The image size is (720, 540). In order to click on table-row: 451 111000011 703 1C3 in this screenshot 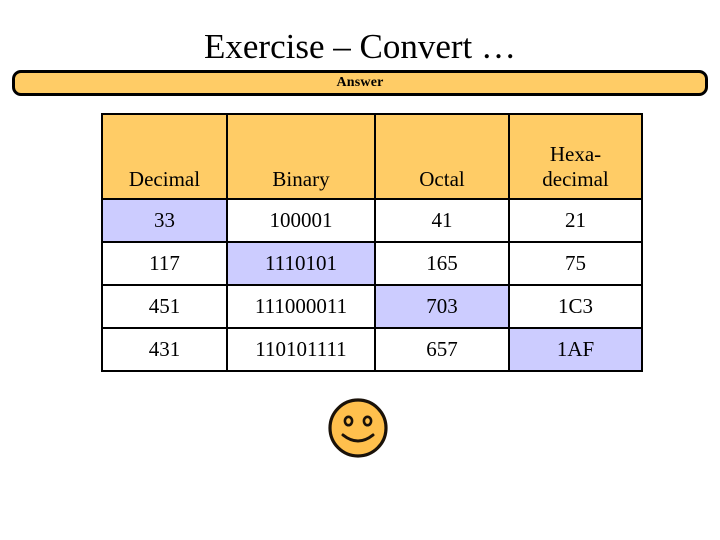, I will do `click(372, 306)`.